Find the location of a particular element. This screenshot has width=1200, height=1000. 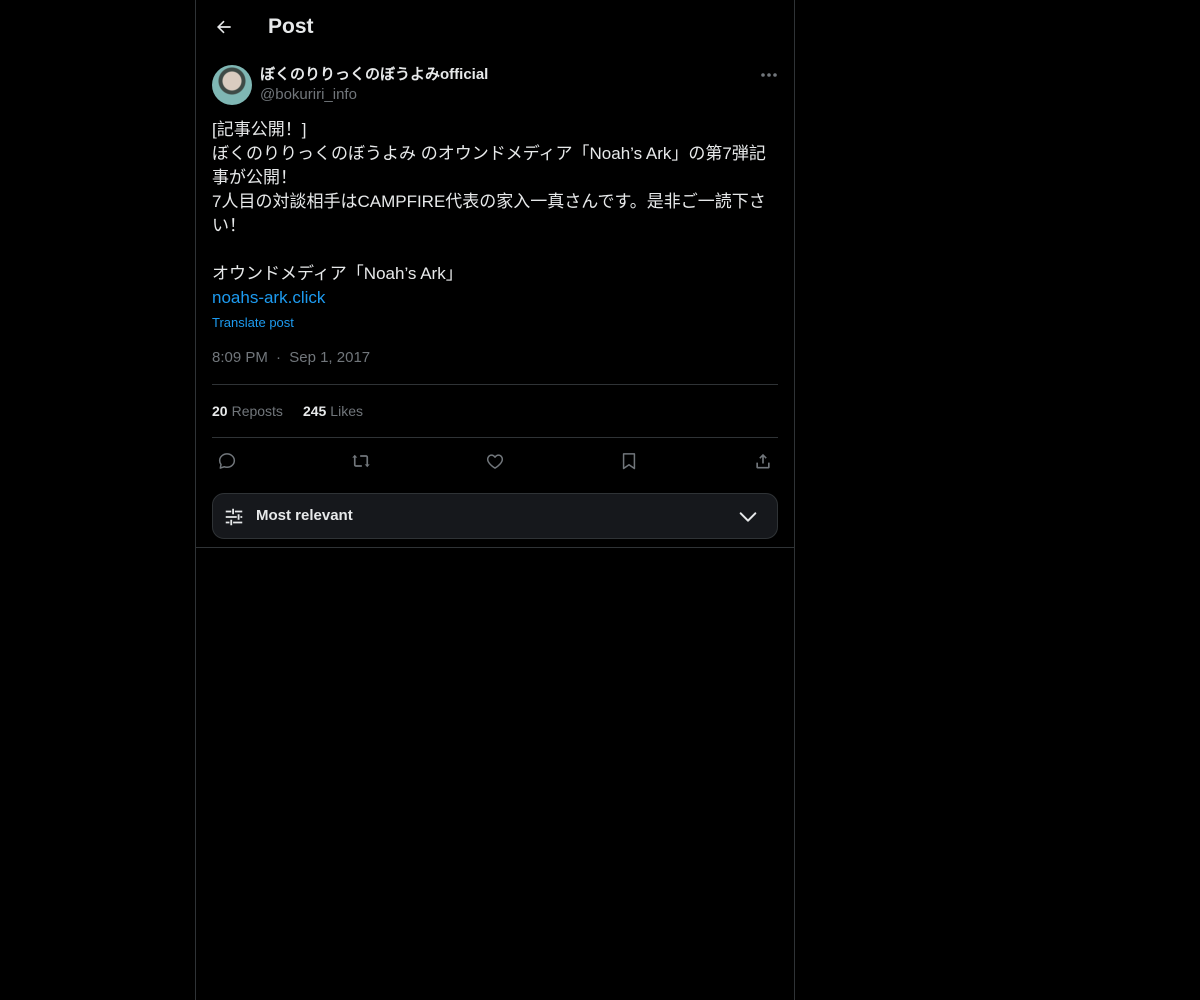

action-bar is located at coordinates (495, 461).